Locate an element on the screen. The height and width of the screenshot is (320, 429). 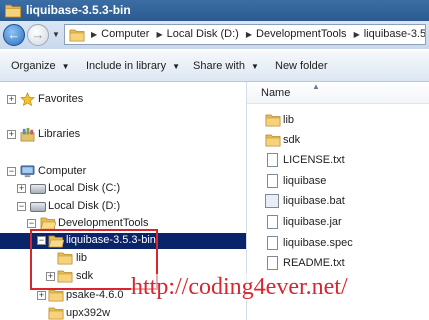
tree-item-label: upx392w is located at coordinates (88, 313).